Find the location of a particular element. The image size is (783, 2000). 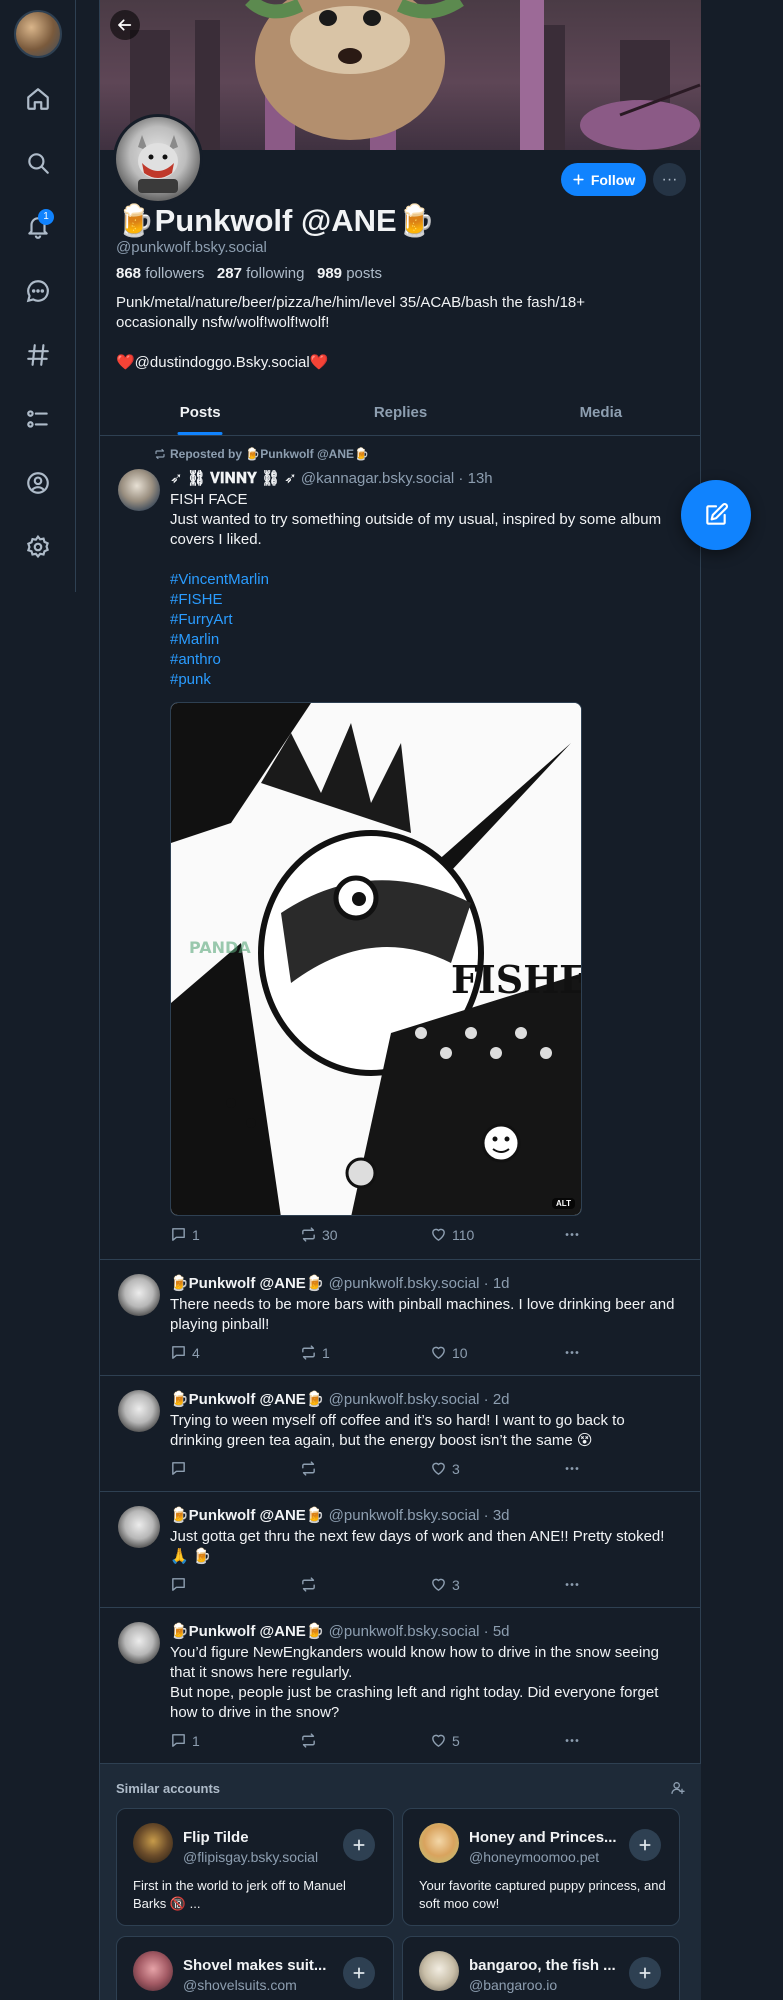

followers-link: 868 followers is located at coordinates (160, 273).